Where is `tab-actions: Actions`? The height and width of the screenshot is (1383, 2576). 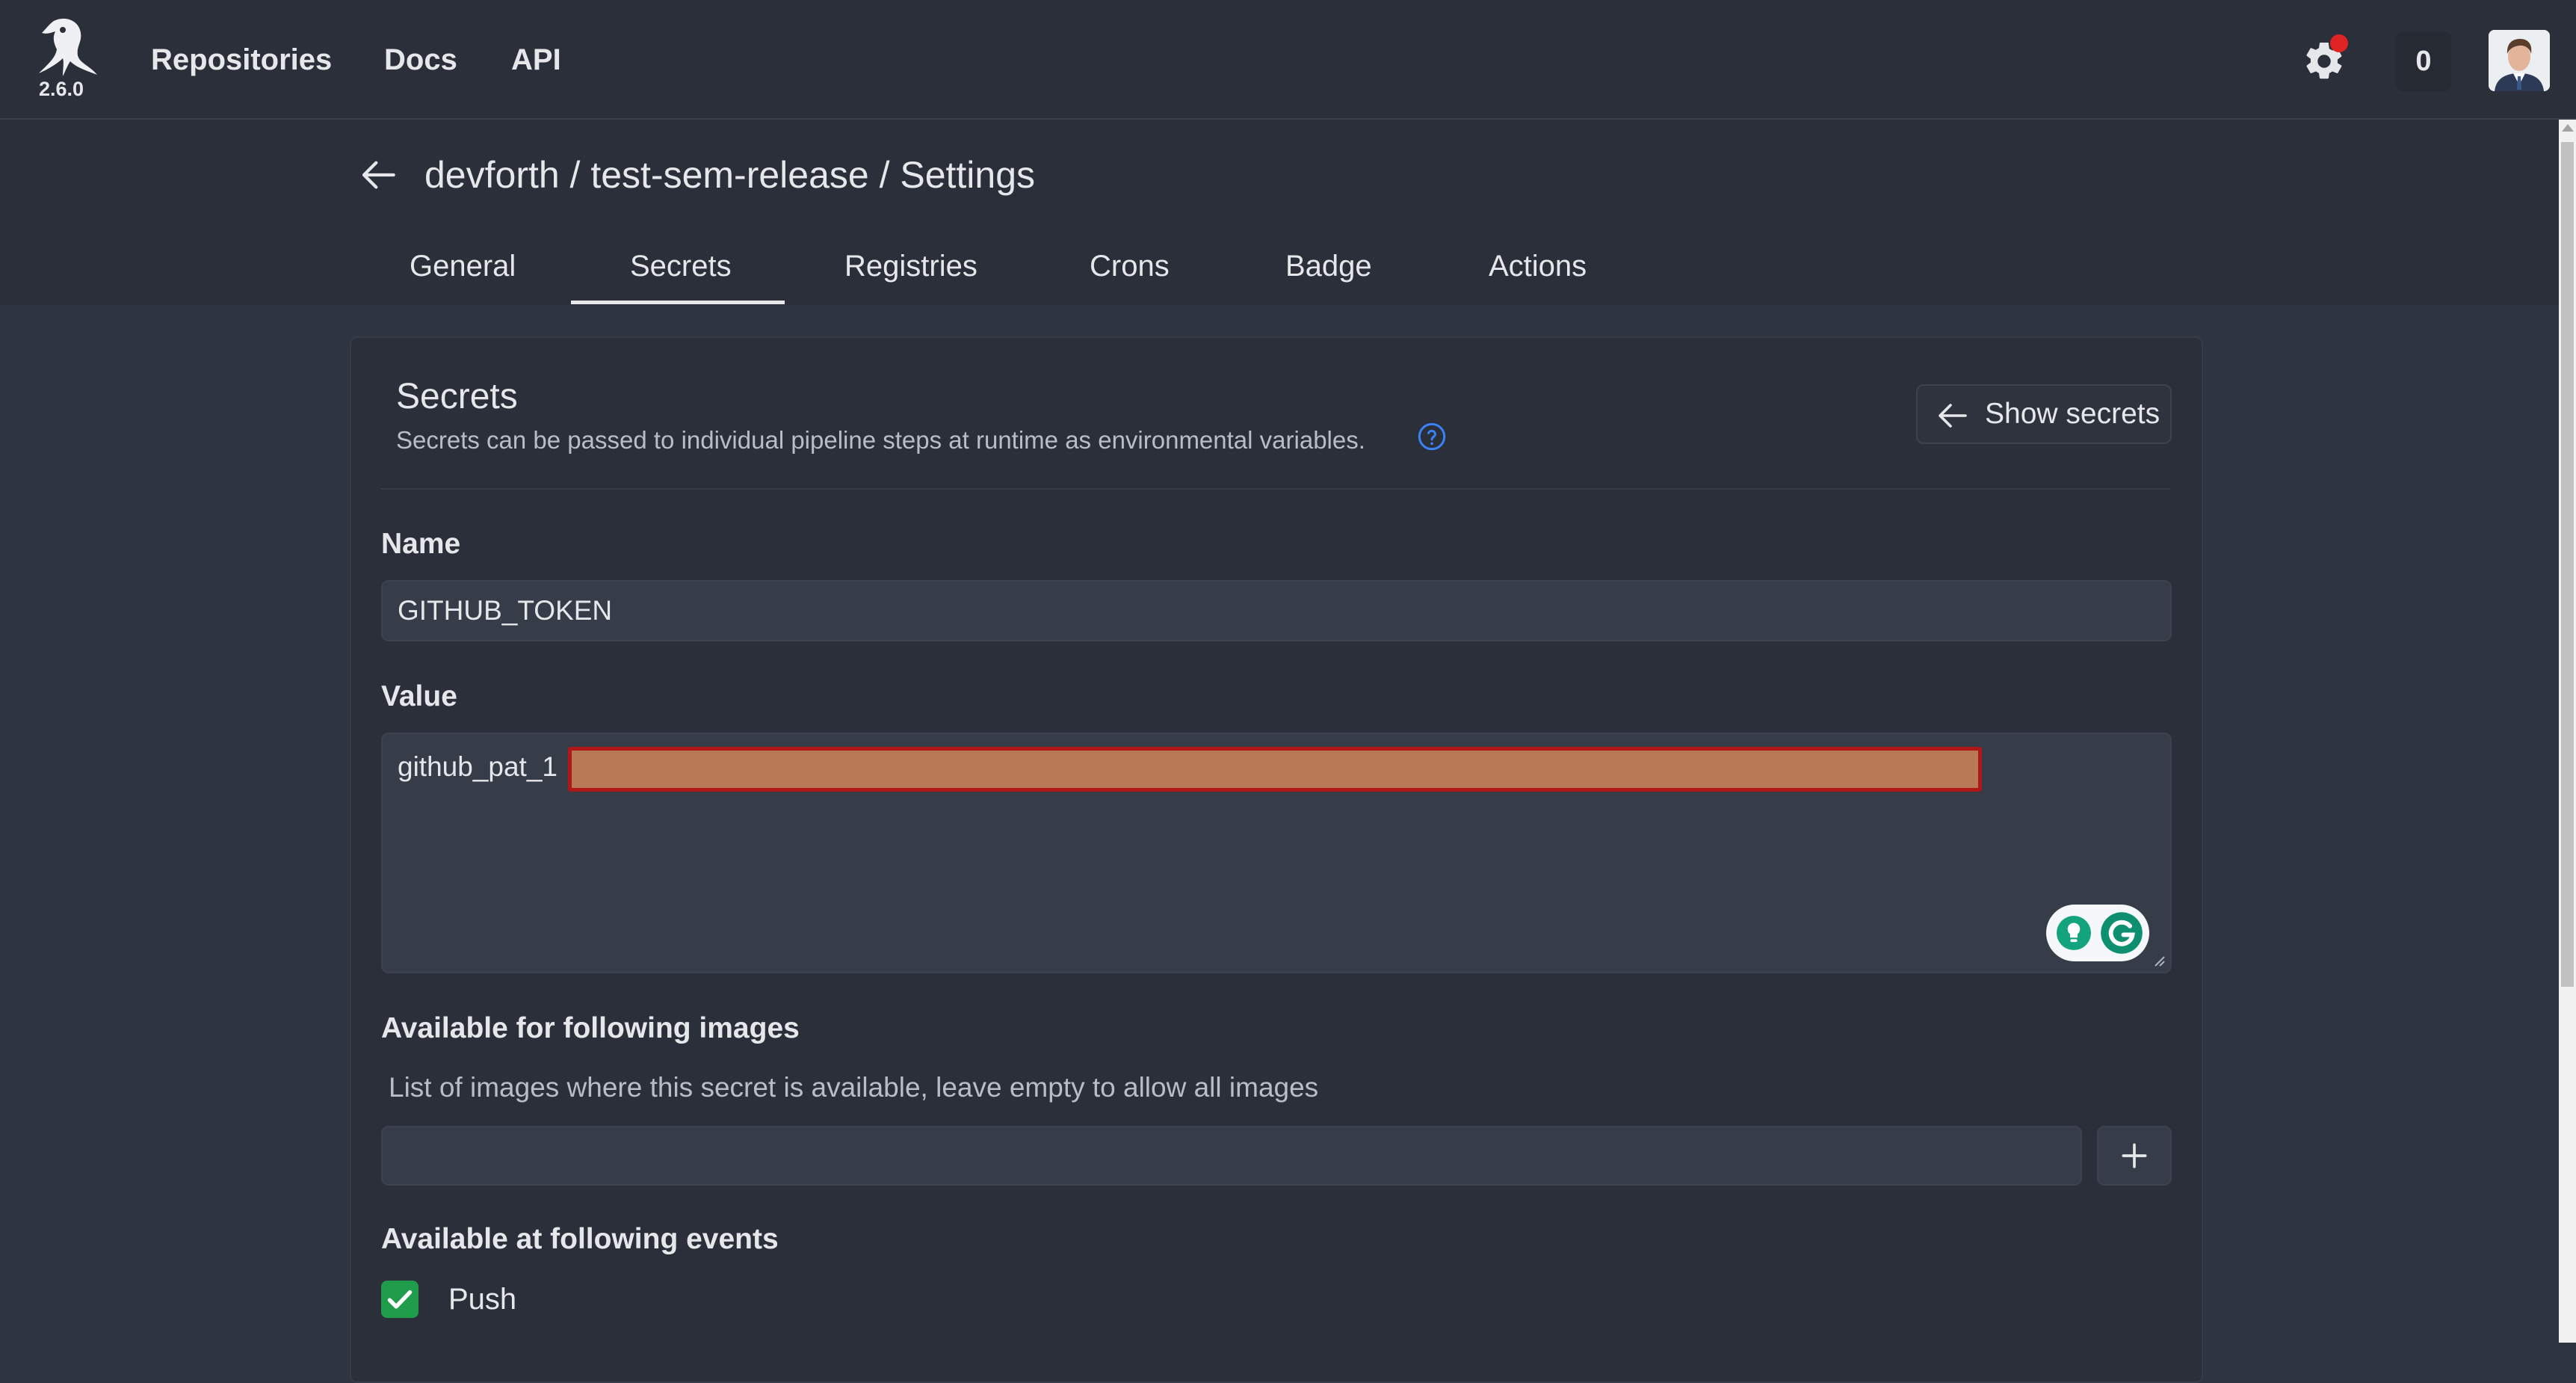 tab-actions: Actions is located at coordinates (1538, 266).